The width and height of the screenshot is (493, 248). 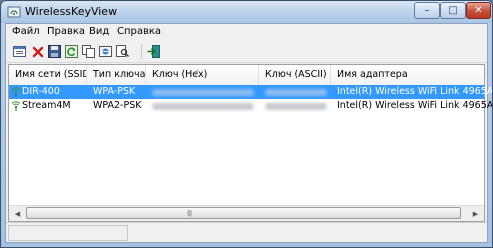 I want to click on scrollbar-thumb: ||||, so click(x=243, y=213).